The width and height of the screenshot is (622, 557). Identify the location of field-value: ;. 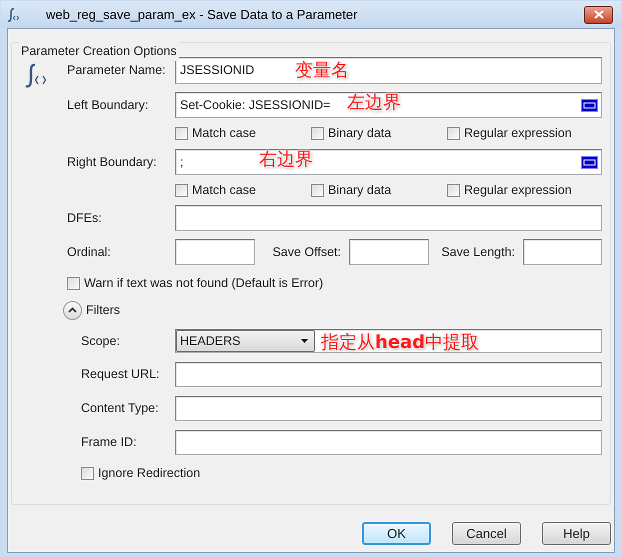
(182, 162).